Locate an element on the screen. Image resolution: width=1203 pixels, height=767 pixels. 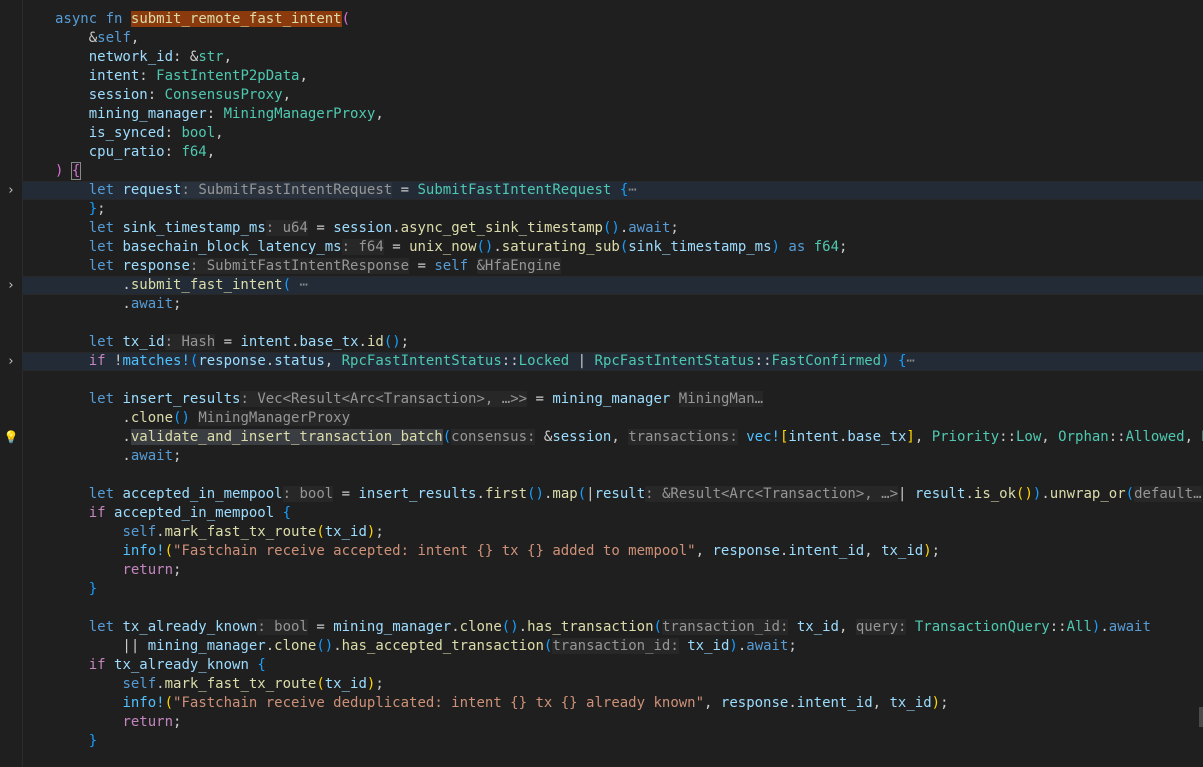
code-line: let tx_id: Hash = intent.base_tx.id(); is located at coordinates (612, 342).